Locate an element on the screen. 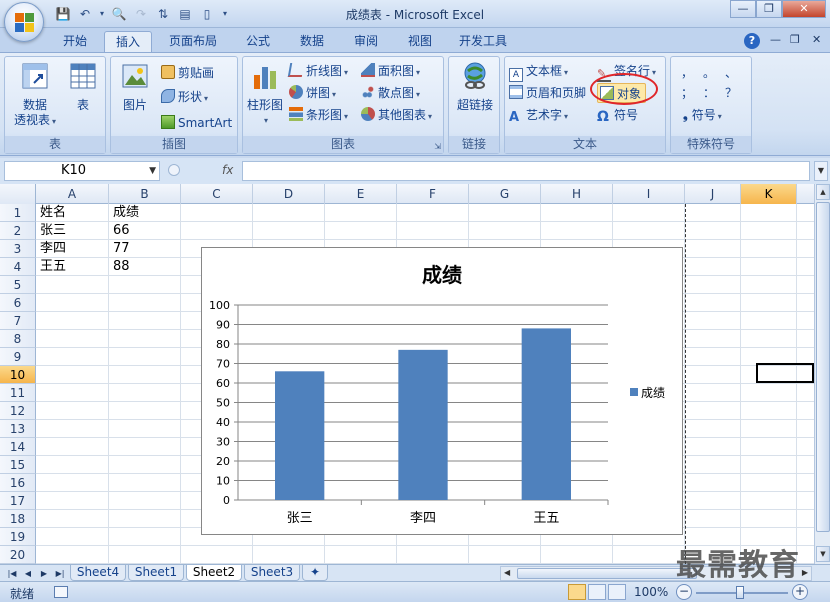  symbol-comma: ， is located at coordinates (687, 73).